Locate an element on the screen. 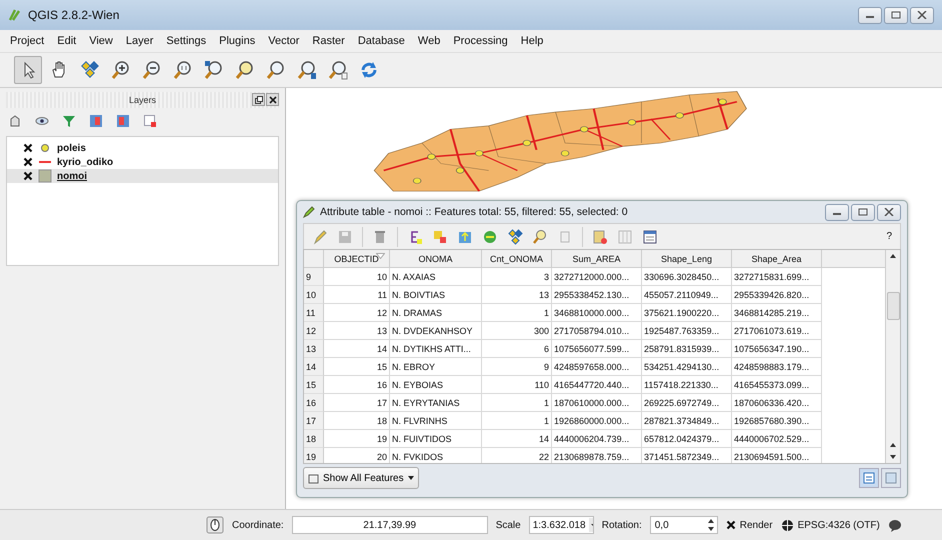  render-checkbox: Render is located at coordinates (749, 525).